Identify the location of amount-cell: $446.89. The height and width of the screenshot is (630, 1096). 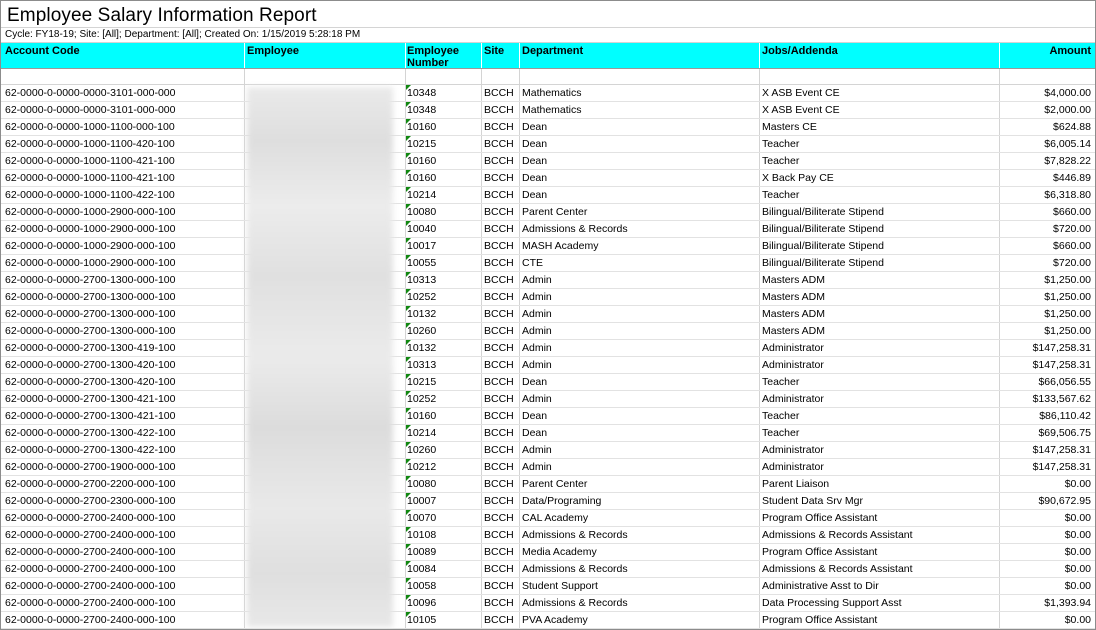
(1072, 178).